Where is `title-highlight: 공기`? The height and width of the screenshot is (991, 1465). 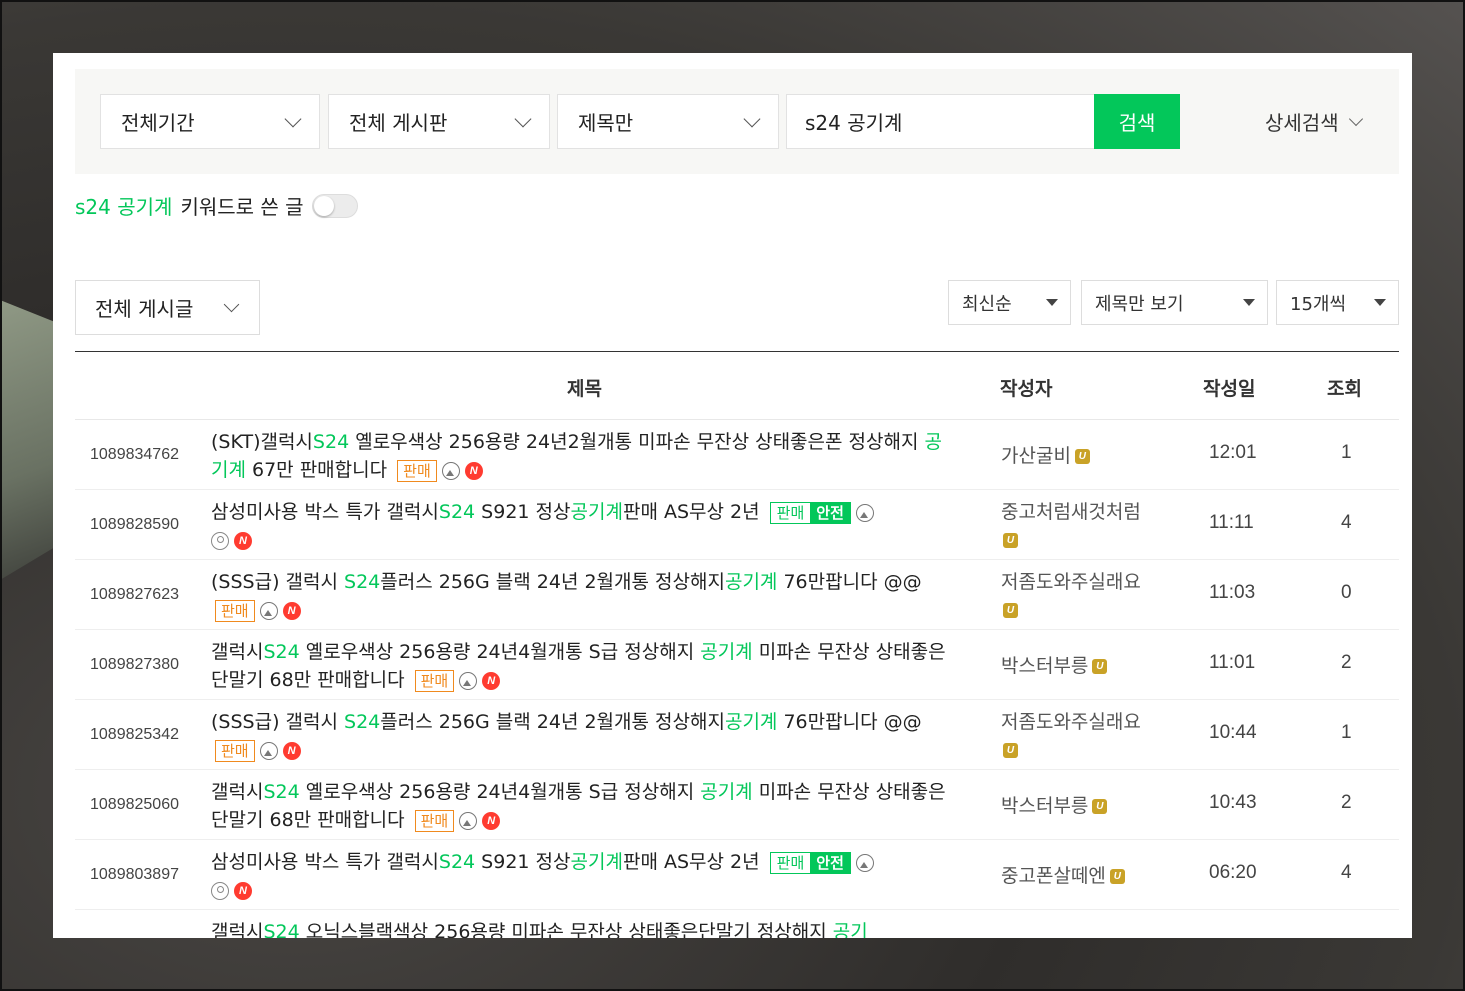 title-highlight: 공기 is located at coordinates (850, 929).